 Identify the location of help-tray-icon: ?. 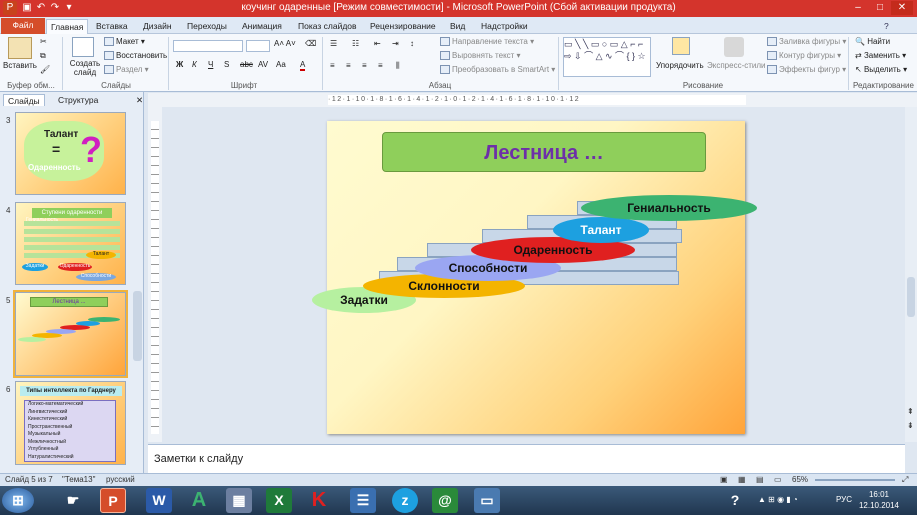
(735, 500).